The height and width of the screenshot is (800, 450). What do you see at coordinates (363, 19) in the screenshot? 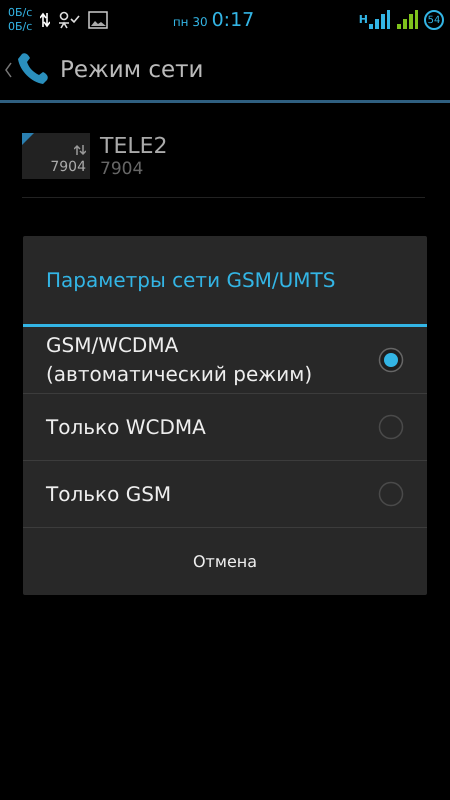
I see `network-type: H` at bounding box center [363, 19].